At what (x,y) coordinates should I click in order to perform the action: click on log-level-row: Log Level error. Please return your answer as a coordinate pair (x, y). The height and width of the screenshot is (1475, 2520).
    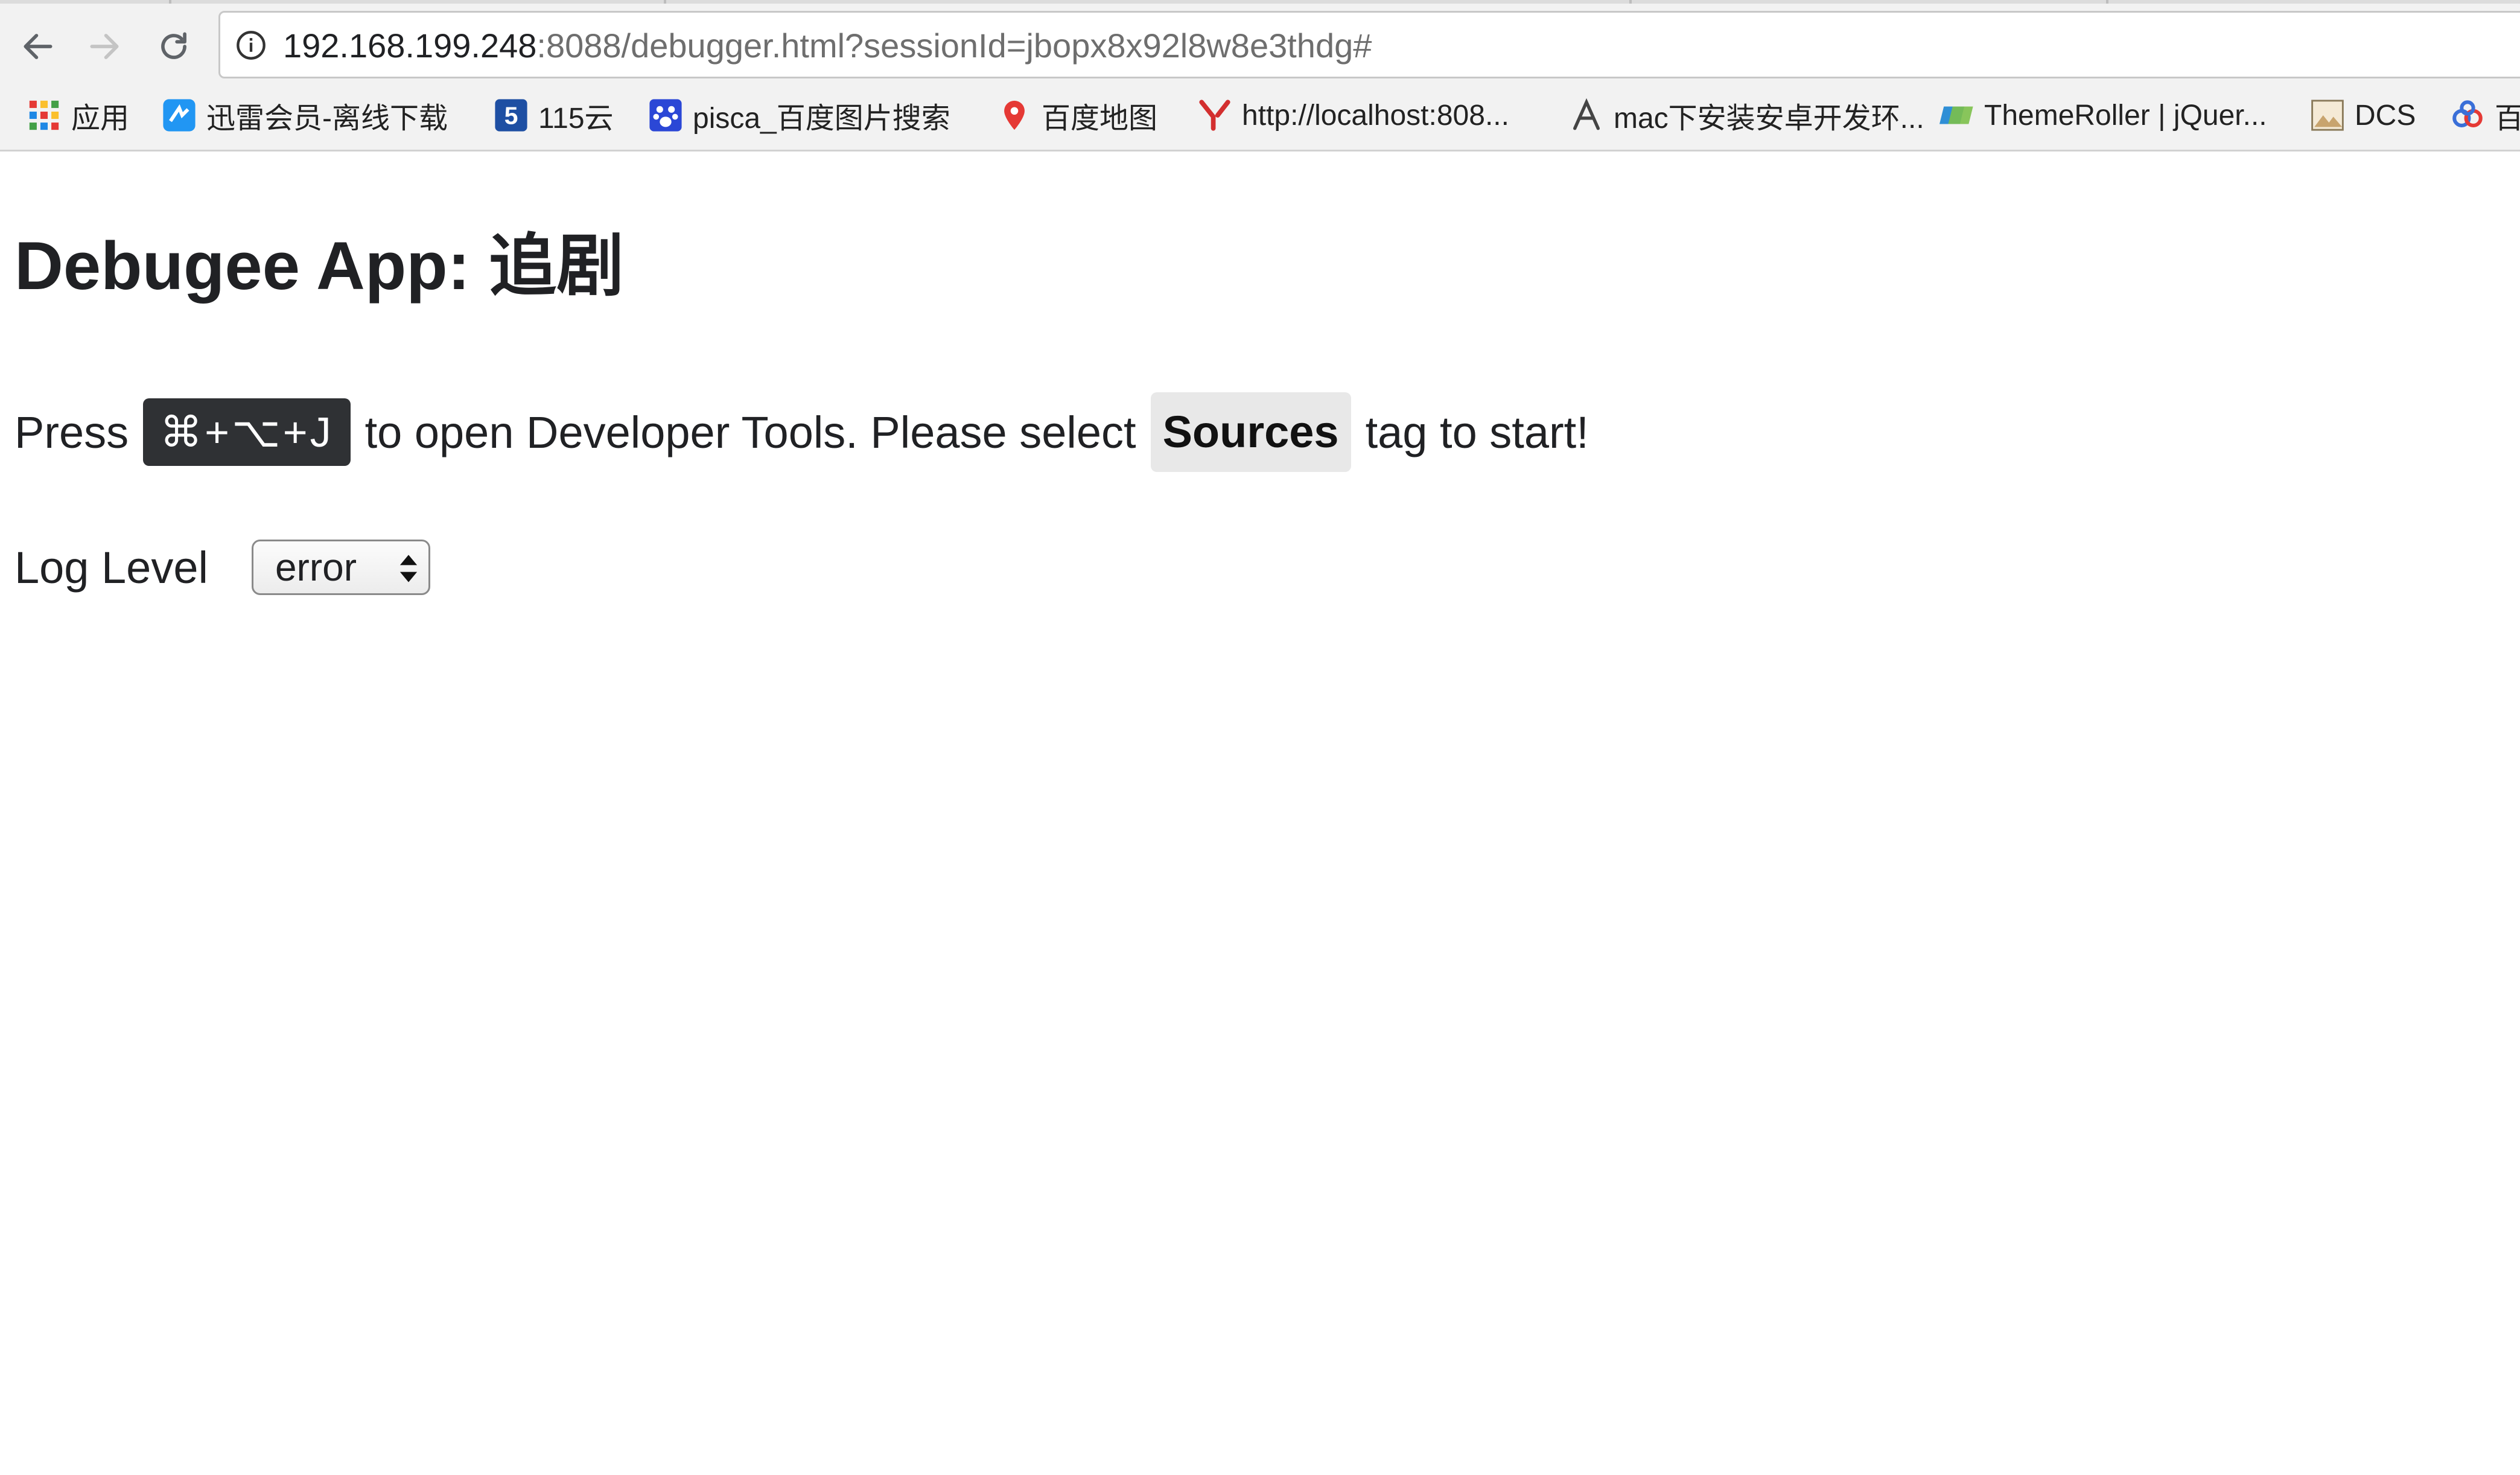
    Looking at the image, I should click on (222, 567).